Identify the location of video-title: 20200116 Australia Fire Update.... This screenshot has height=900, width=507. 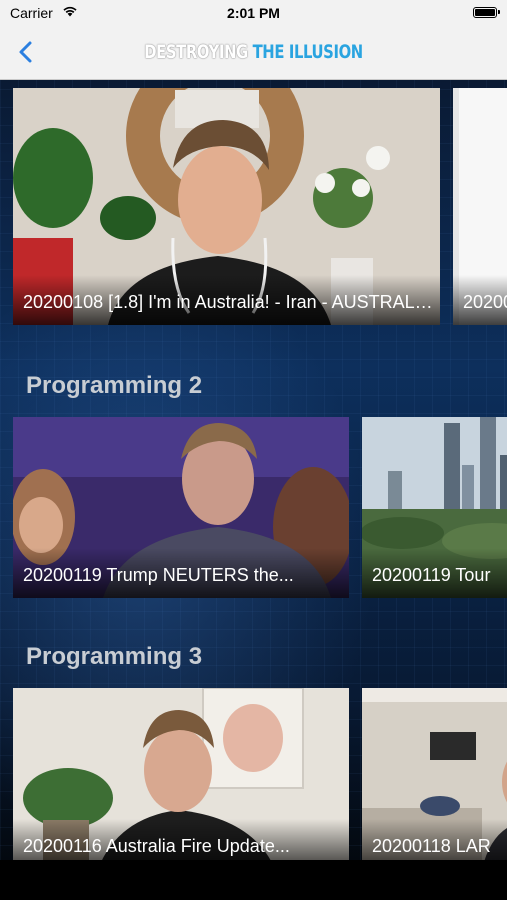
(156, 846).